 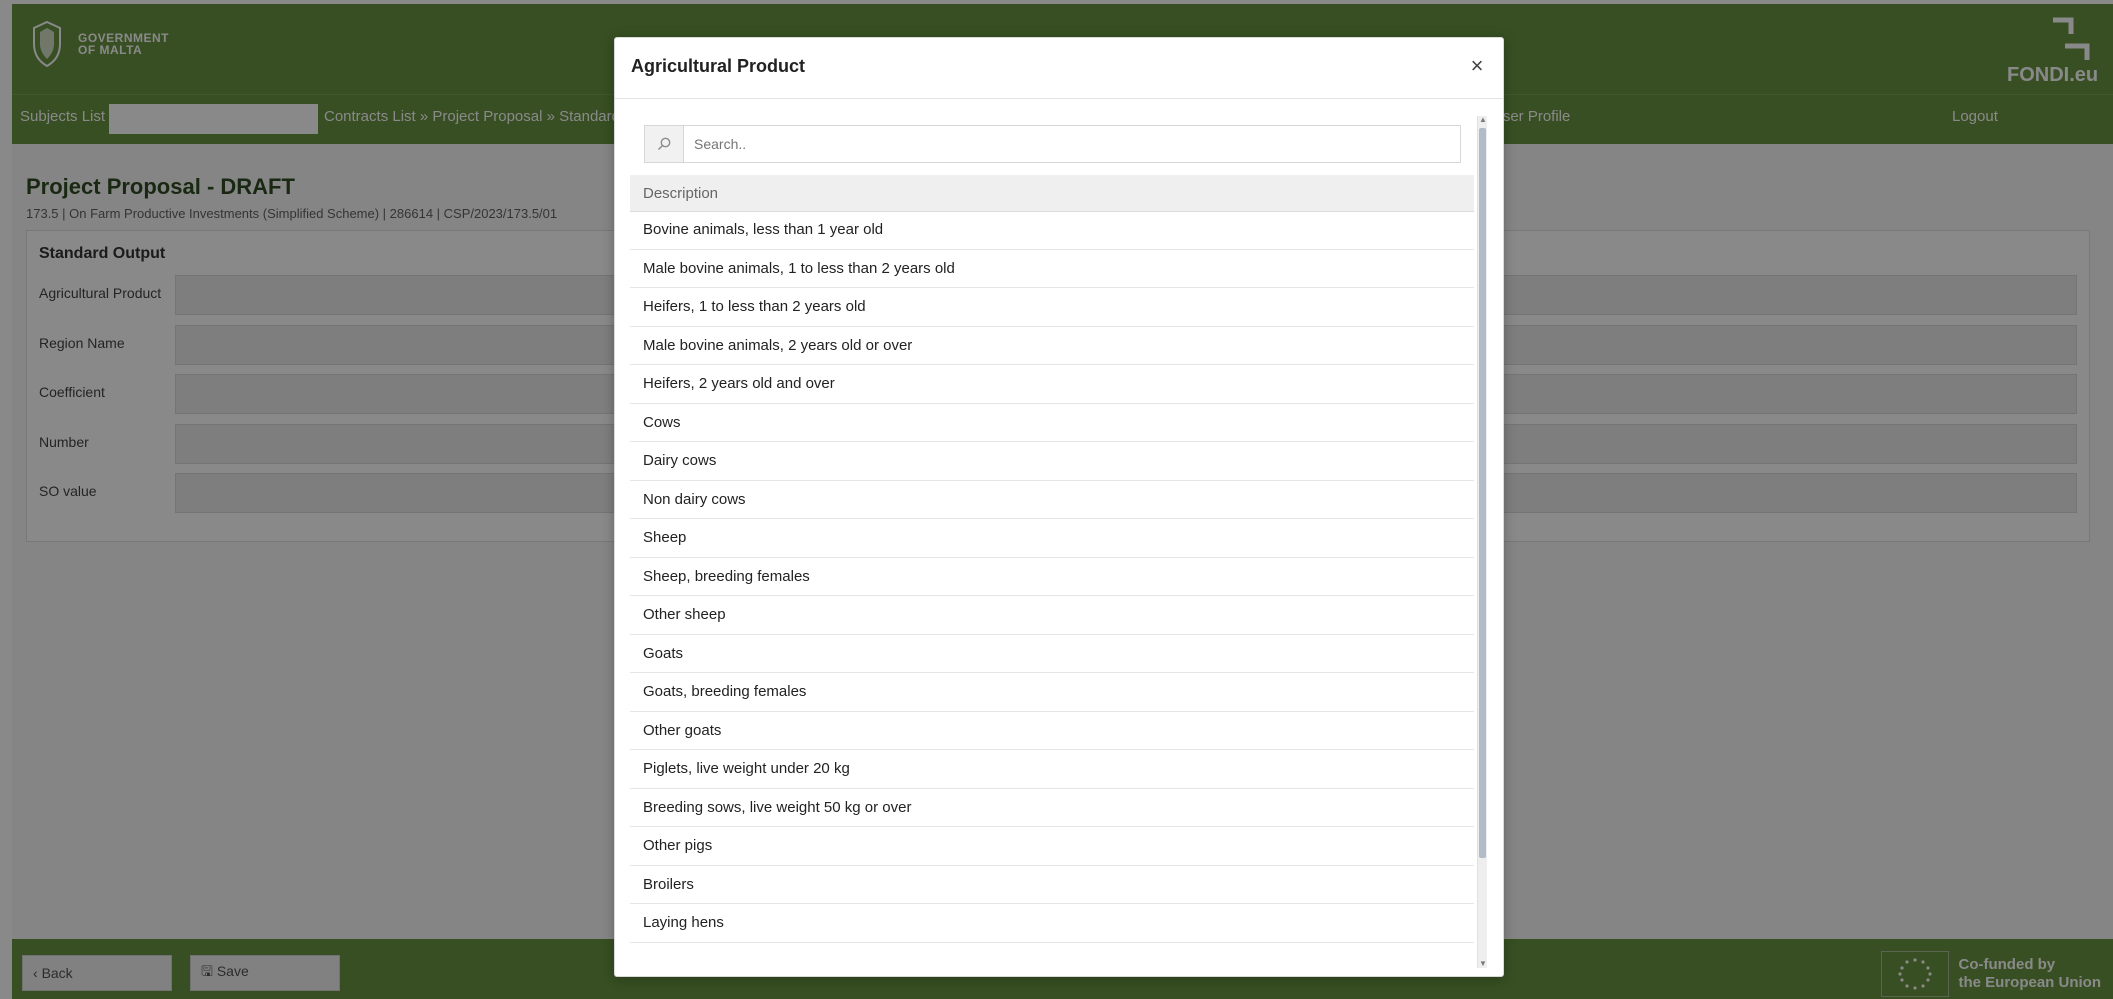 I want to click on list-item: Breeding sows, live weight 50 kg or over, so click(x=1052, y=808).